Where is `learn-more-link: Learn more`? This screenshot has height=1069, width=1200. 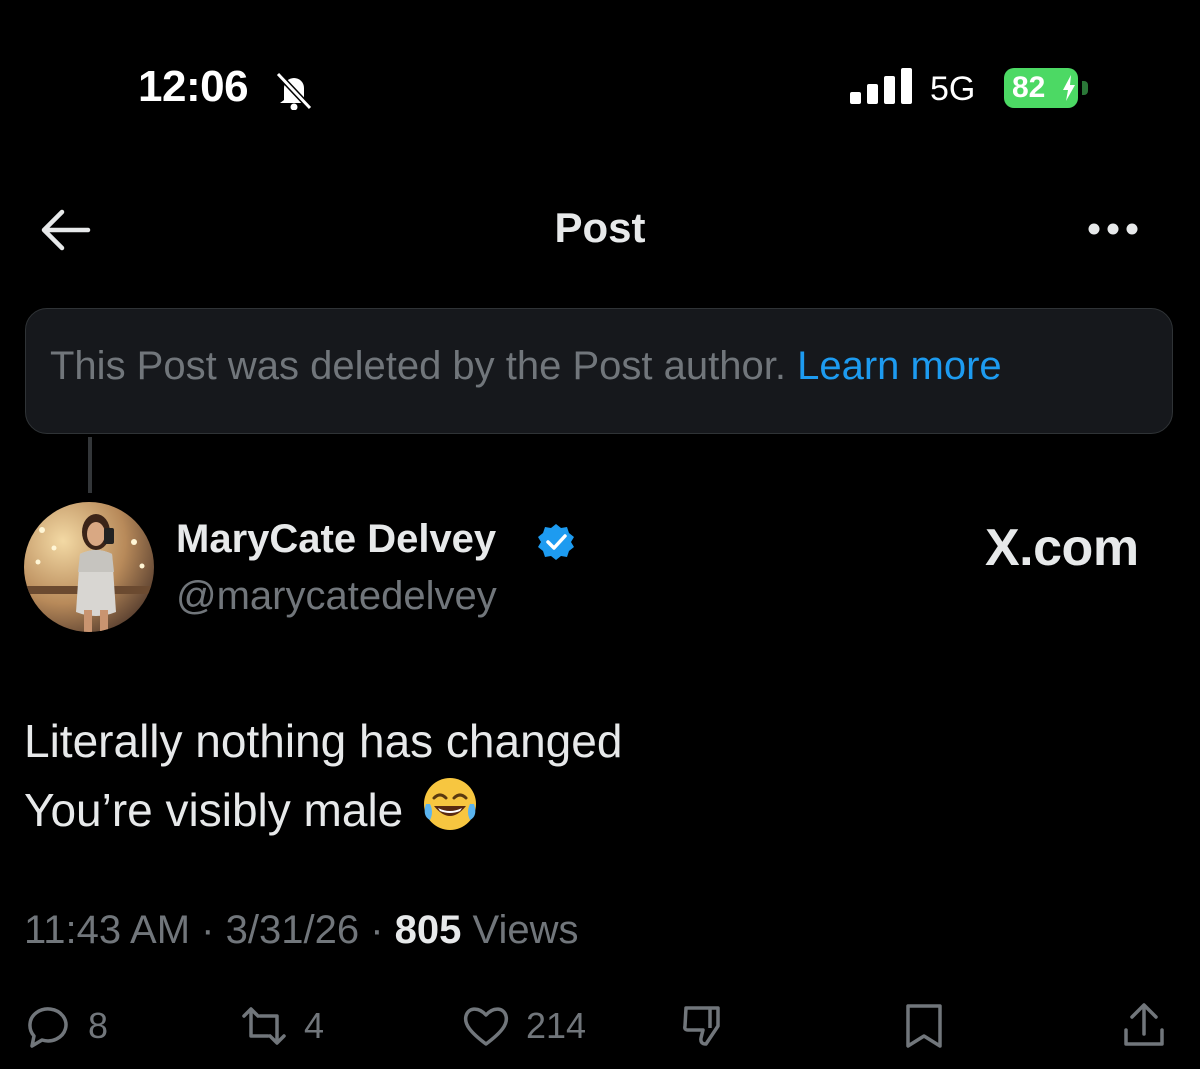
learn-more-link: Learn more is located at coordinates (899, 366).